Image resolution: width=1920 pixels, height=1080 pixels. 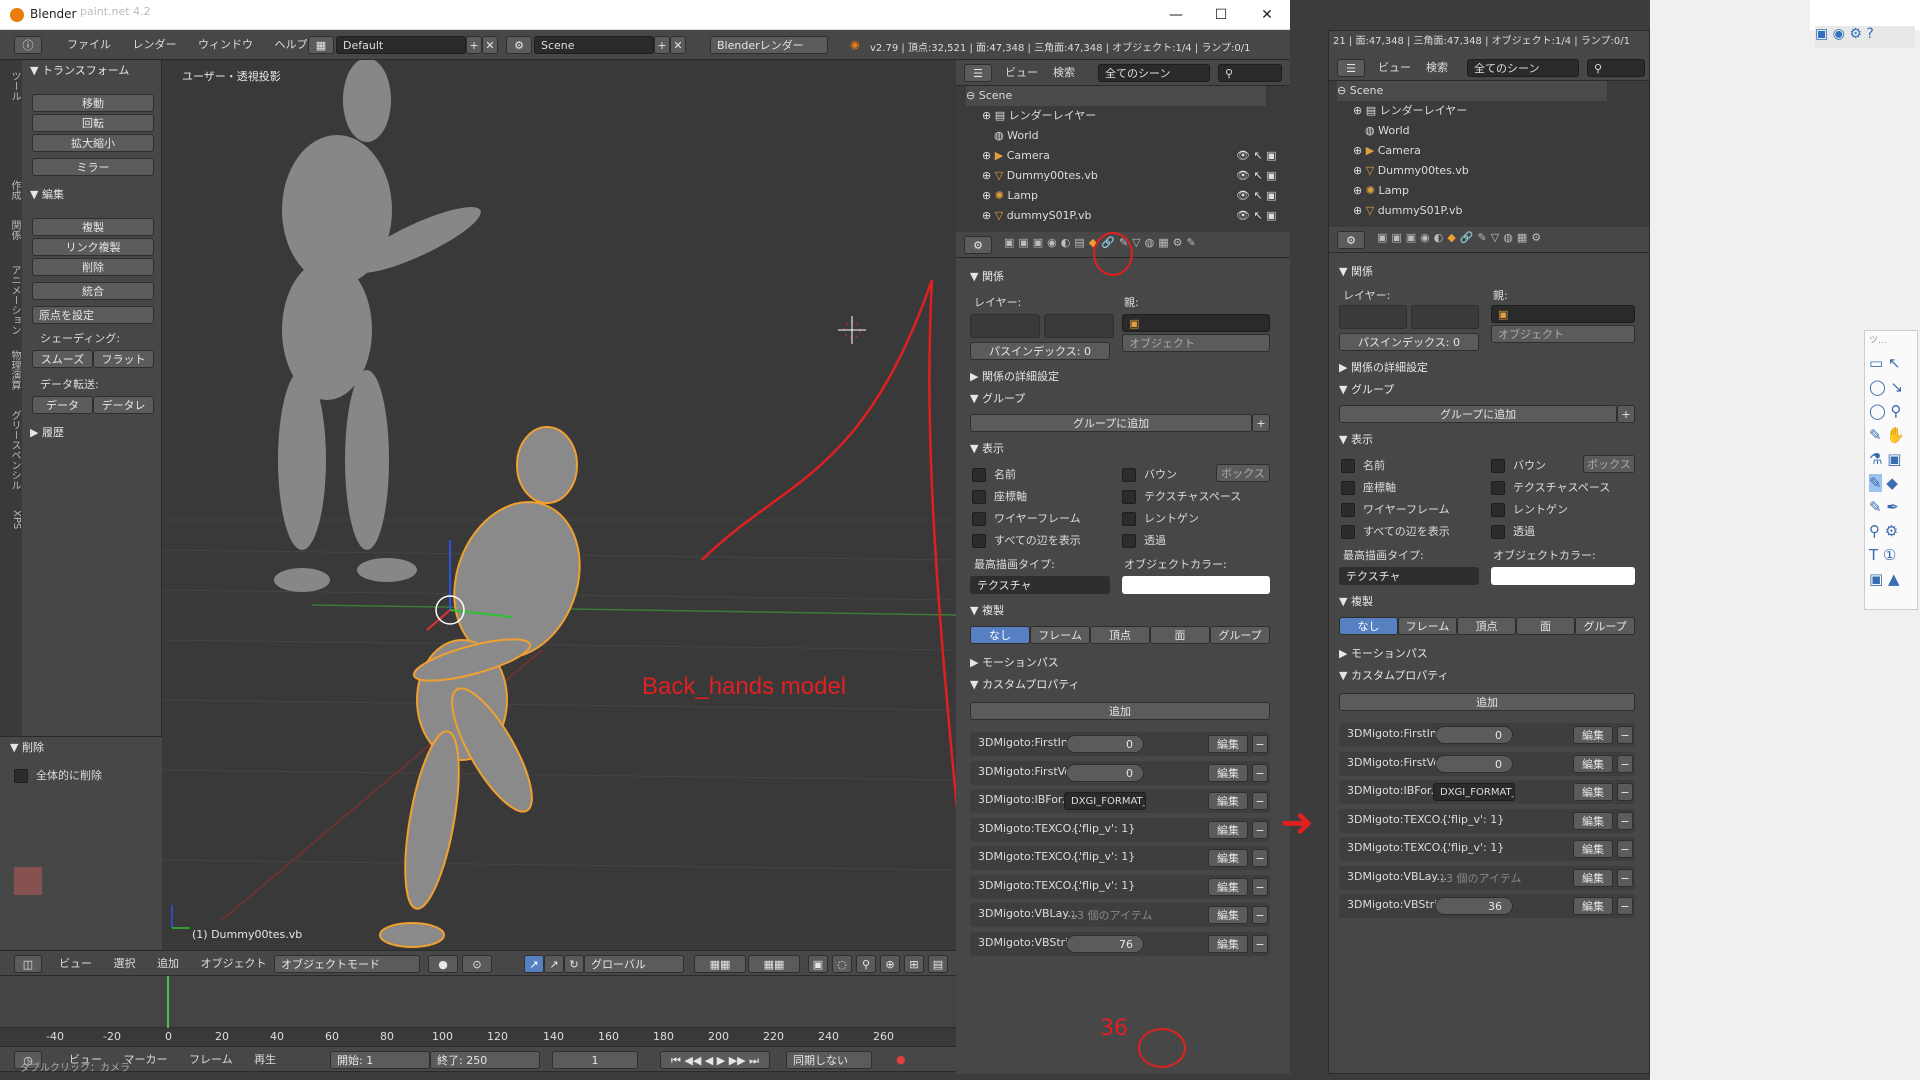 What do you see at coordinates (1120, 711) in the screenshot?
I see `add-property-button: 追加` at bounding box center [1120, 711].